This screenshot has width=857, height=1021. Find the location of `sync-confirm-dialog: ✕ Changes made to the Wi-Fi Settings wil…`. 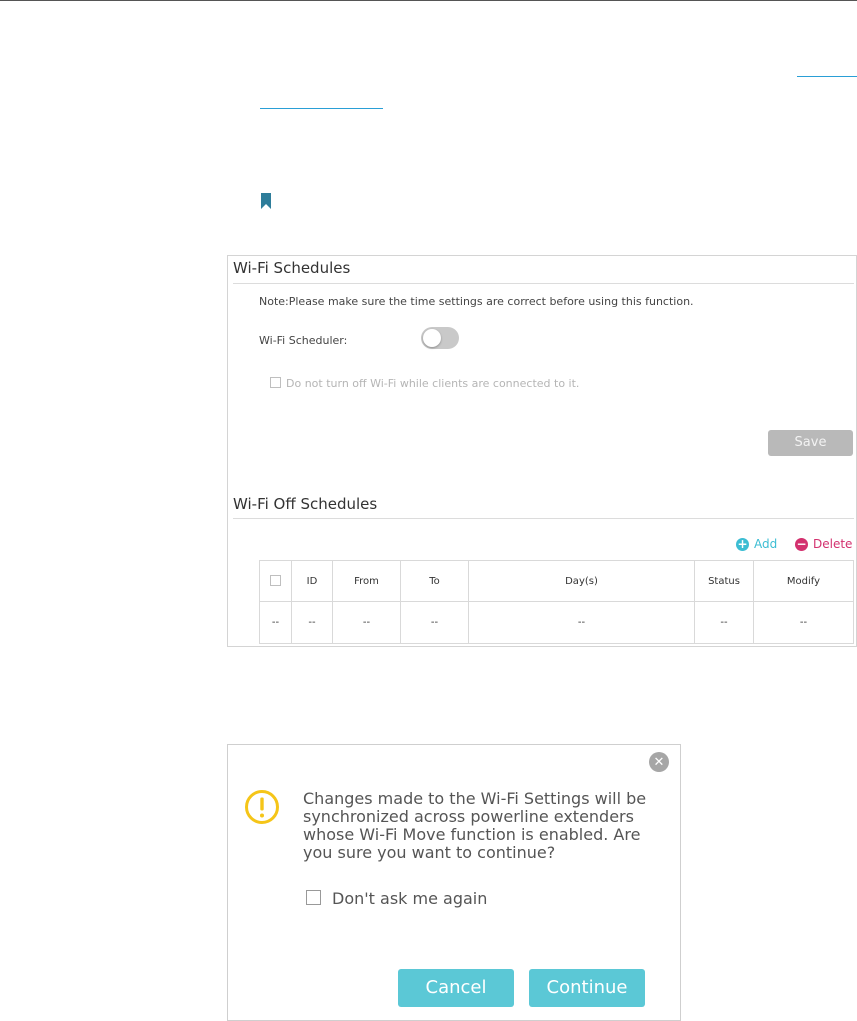

sync-confirm-dialog: ✕ Changes made to the Wi-Fi Settings wil… is located at coordinates (454, 882).